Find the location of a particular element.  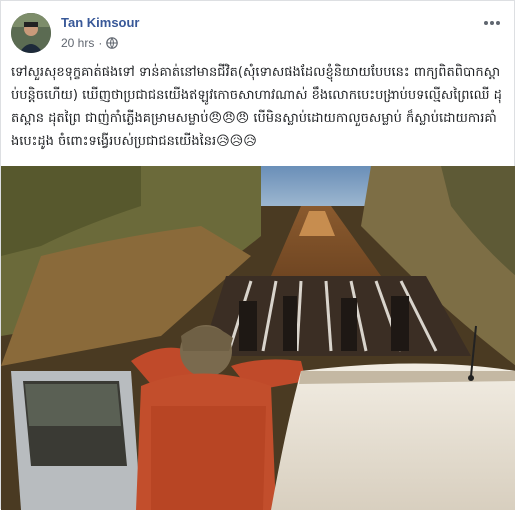

post-header: Tan Kimsour 20 hrs · is located at coordinates (257, 33).